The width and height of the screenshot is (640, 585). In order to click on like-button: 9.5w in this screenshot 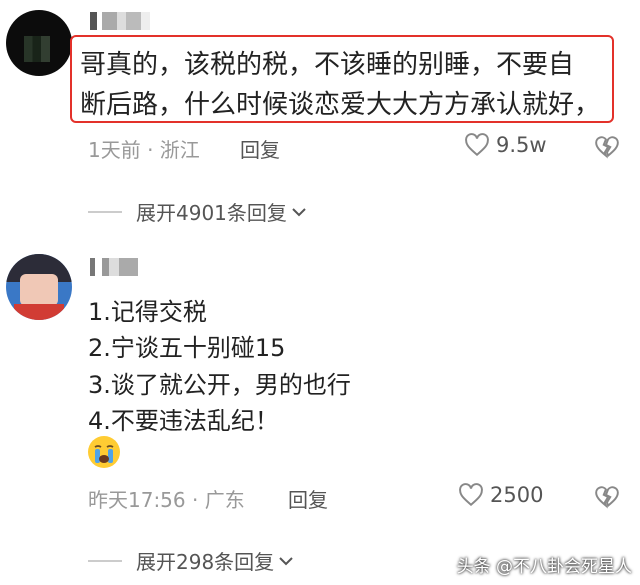, I will do `click(505, 145)`.